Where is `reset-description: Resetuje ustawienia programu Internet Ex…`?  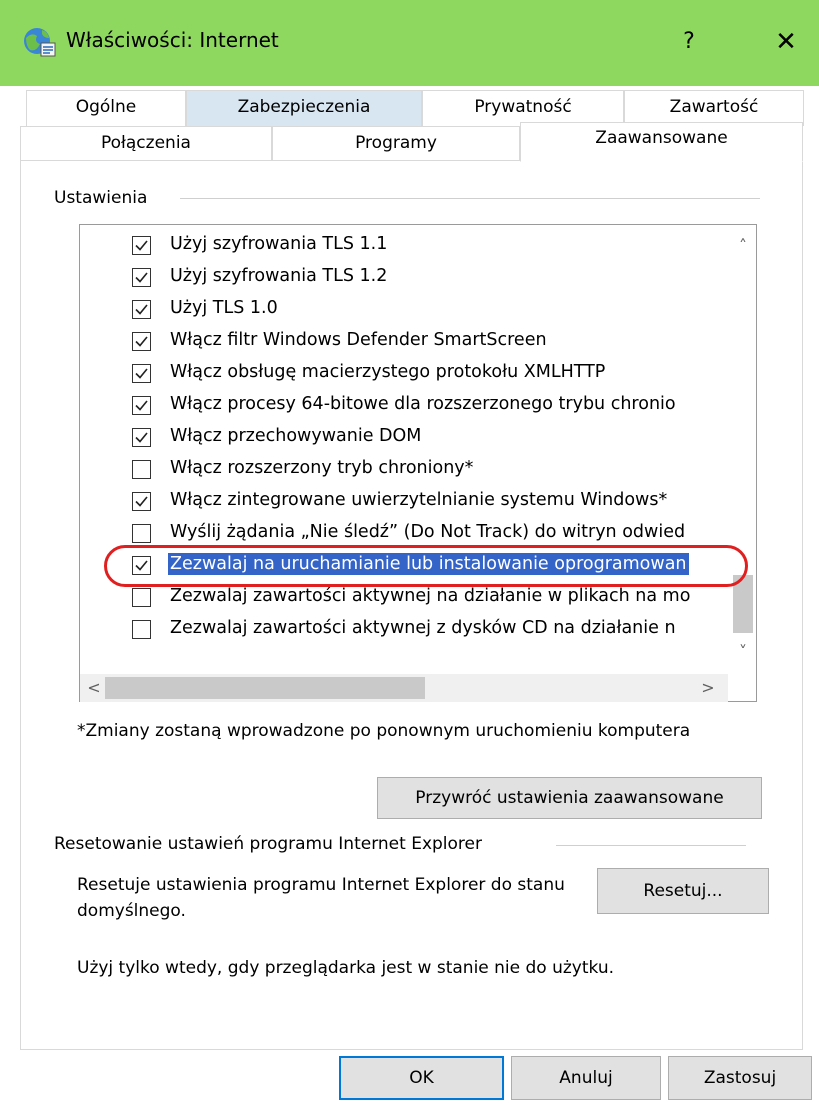 reset-description: Resetuje ustawienia programu Internet Ex… is located at coordinates (321, 898).